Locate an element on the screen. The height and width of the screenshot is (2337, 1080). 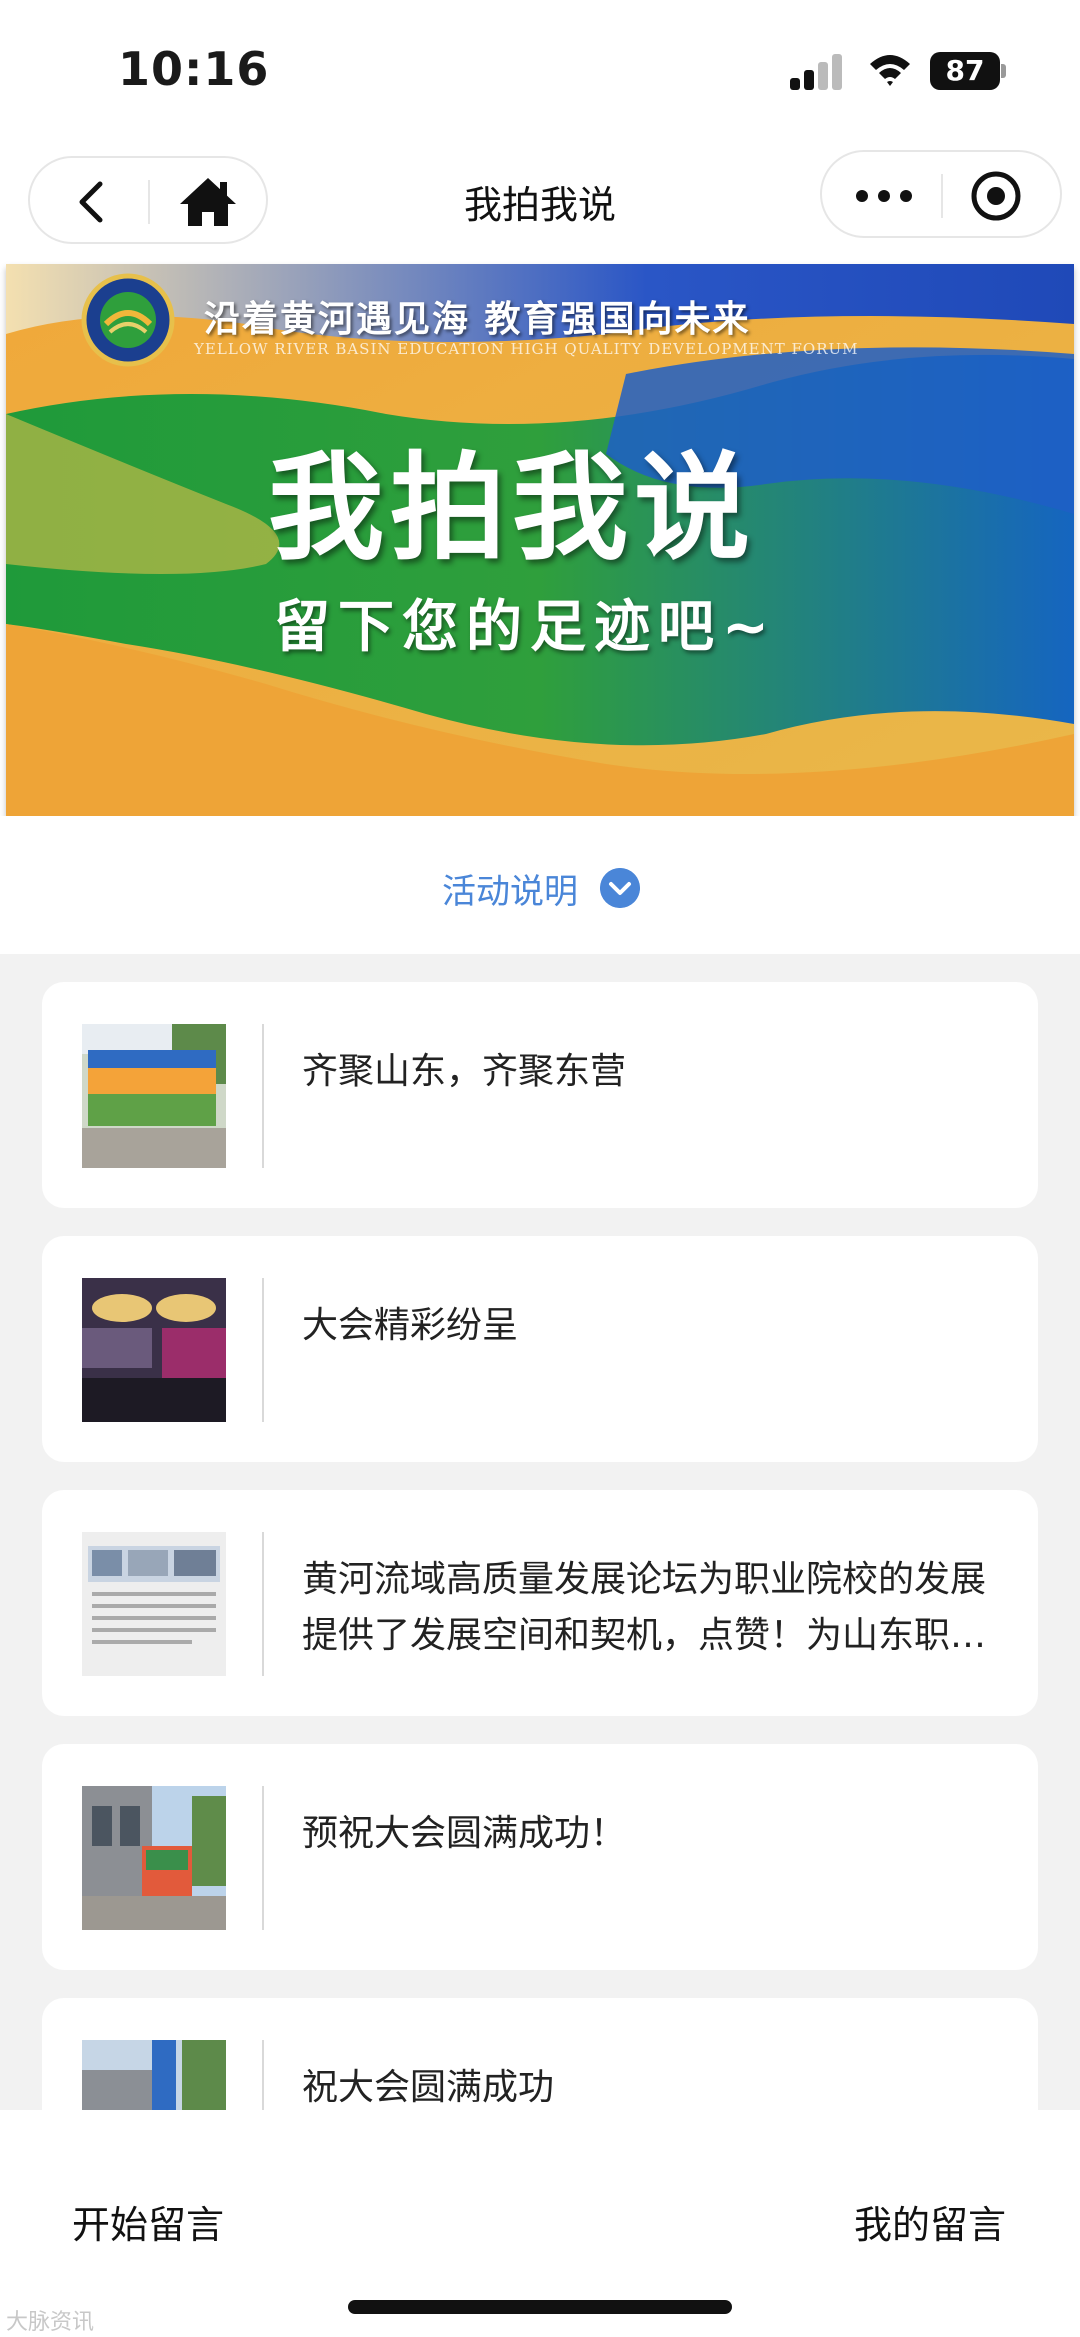
my-messages-button: 我的留言 is located at coordinates (930, 2221).